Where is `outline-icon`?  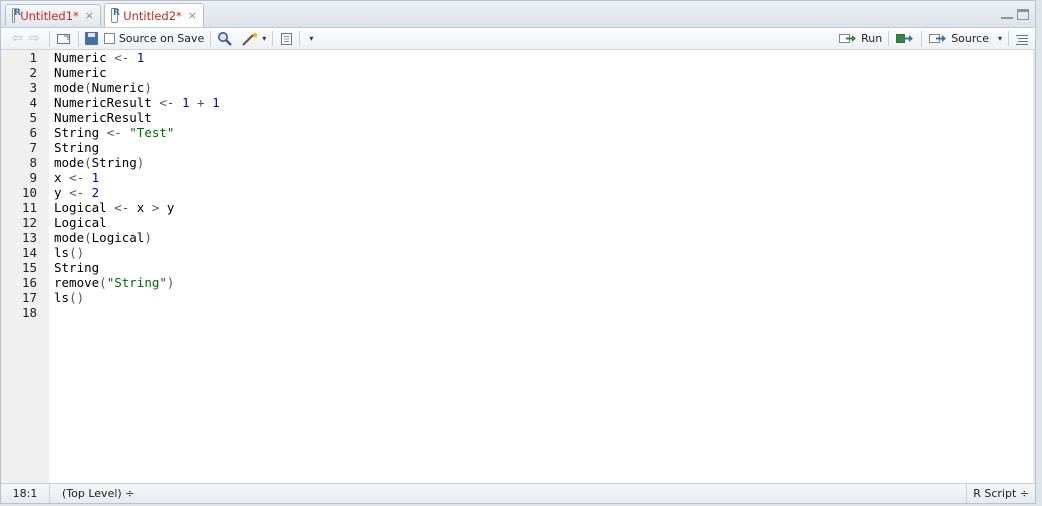 outline-icon is located at coordinates (1022, 39).